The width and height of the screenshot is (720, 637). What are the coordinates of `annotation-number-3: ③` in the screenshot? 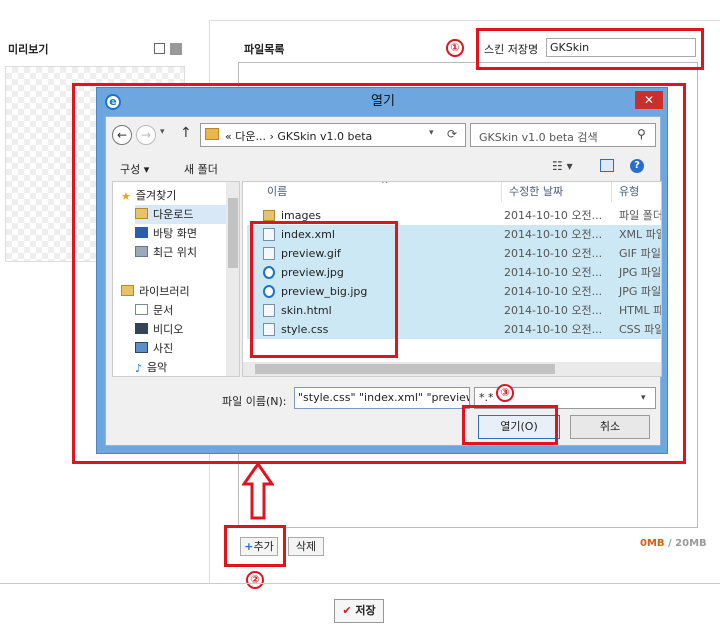 It's located at (505, 393).